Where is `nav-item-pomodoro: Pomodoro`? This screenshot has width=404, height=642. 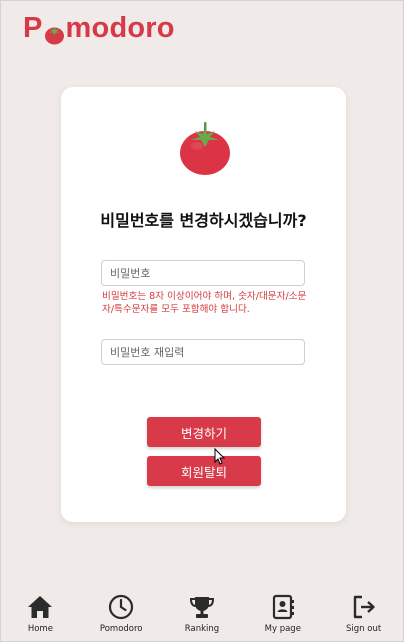 nav-item-pomodoro: Pomodoro is located at coordinates (121, 615).